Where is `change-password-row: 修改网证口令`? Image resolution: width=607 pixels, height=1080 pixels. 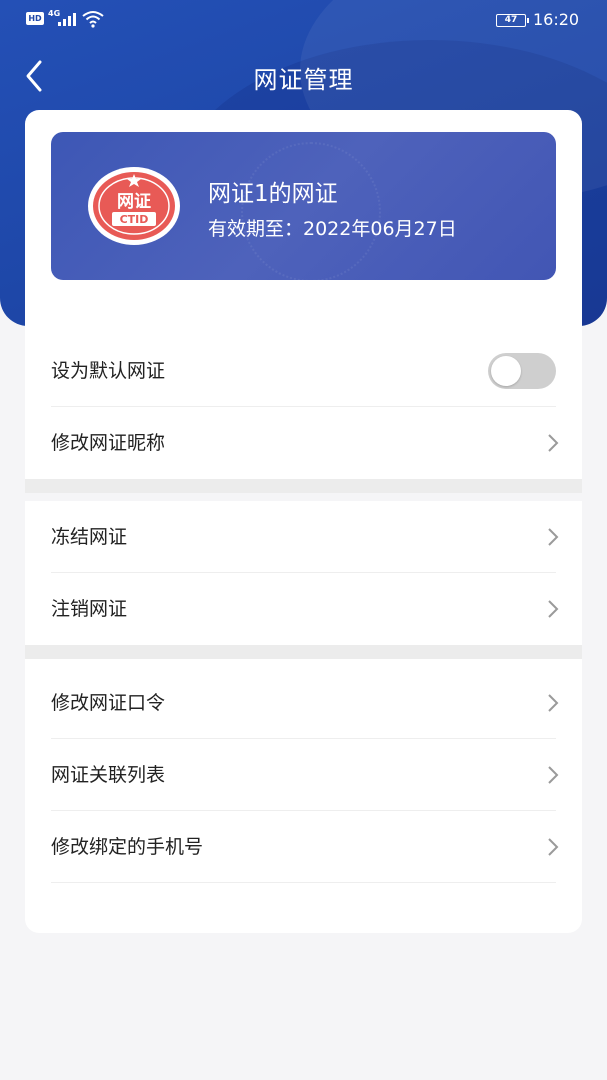
change-password-row: 修改网证口令 is located at coordinates (303, 703).